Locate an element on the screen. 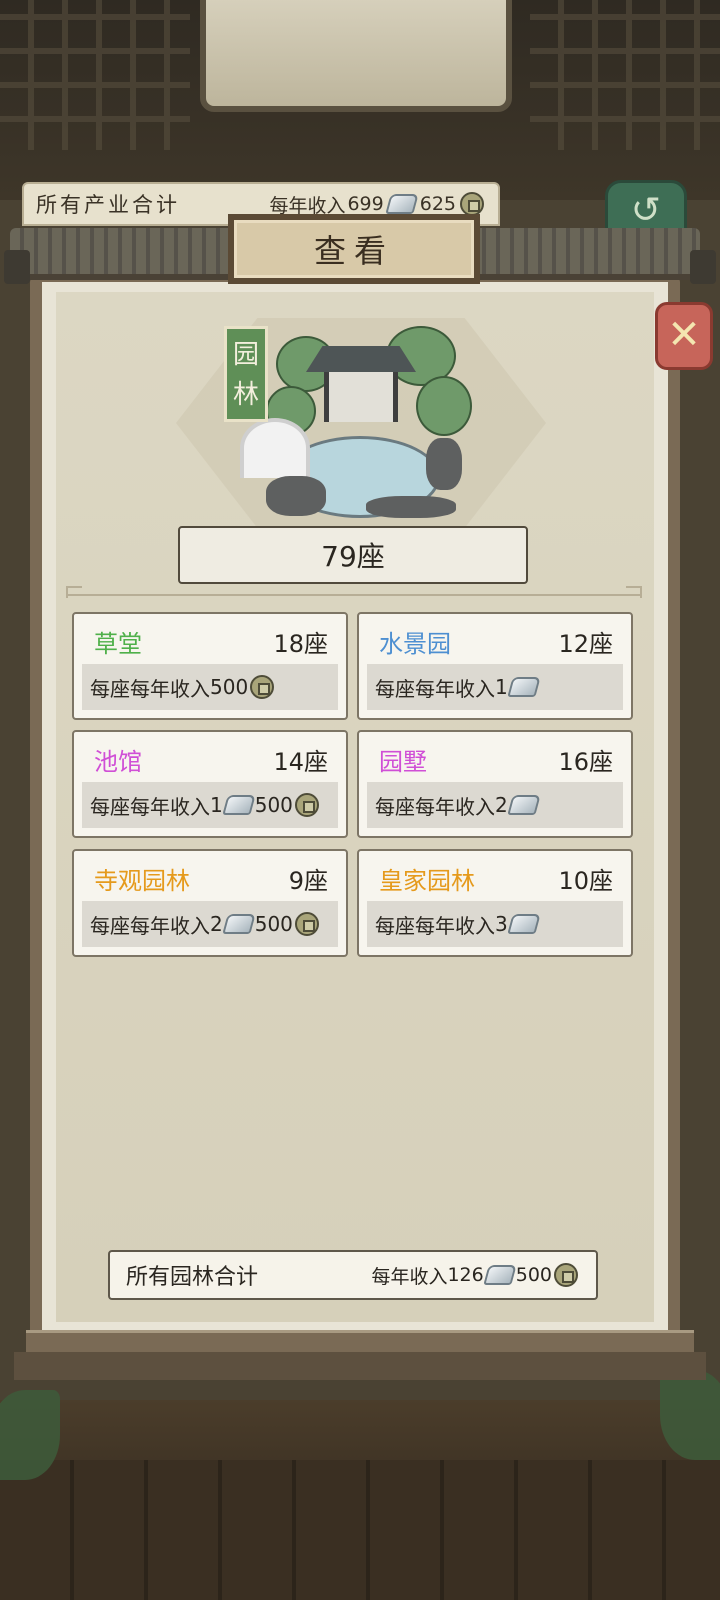 The height and width of the screenshot is (1600, 720). card-income: 每座每年收入 2 500 is located at coordinates (210, 924).